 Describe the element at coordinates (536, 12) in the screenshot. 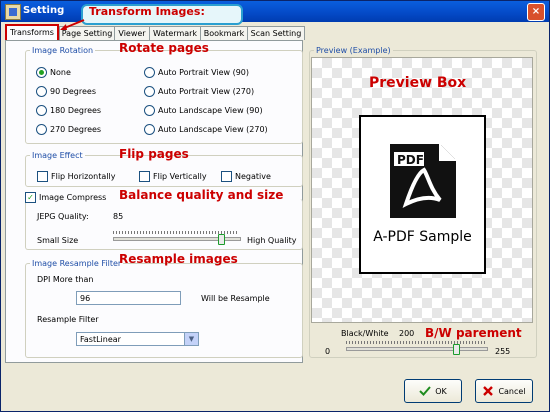

I see `close-button: ×` at that location.